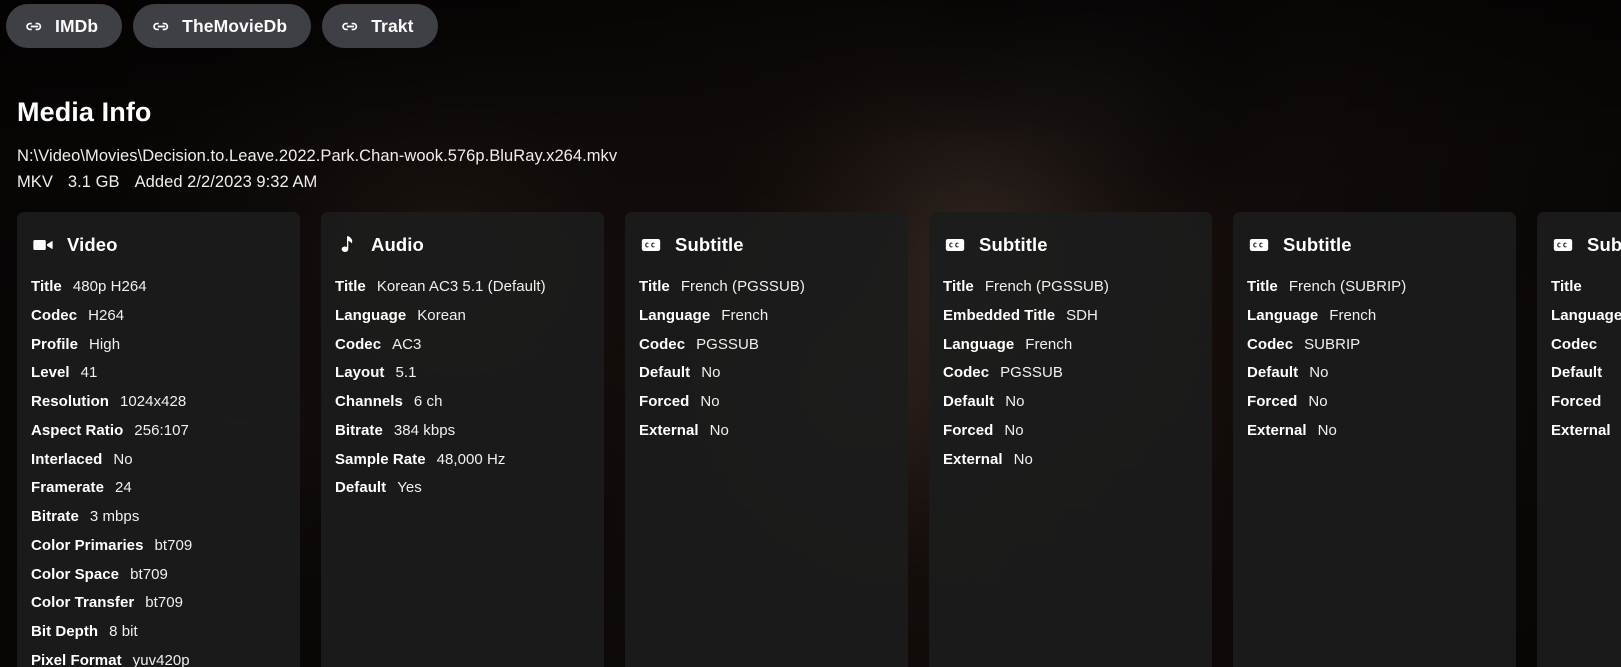 This screenshot has width=1621, height=667. Describe the element at coordinates (469, 431) in the screenshot. I see `stream-property-row: Bitrate 384 kbps` at that location.